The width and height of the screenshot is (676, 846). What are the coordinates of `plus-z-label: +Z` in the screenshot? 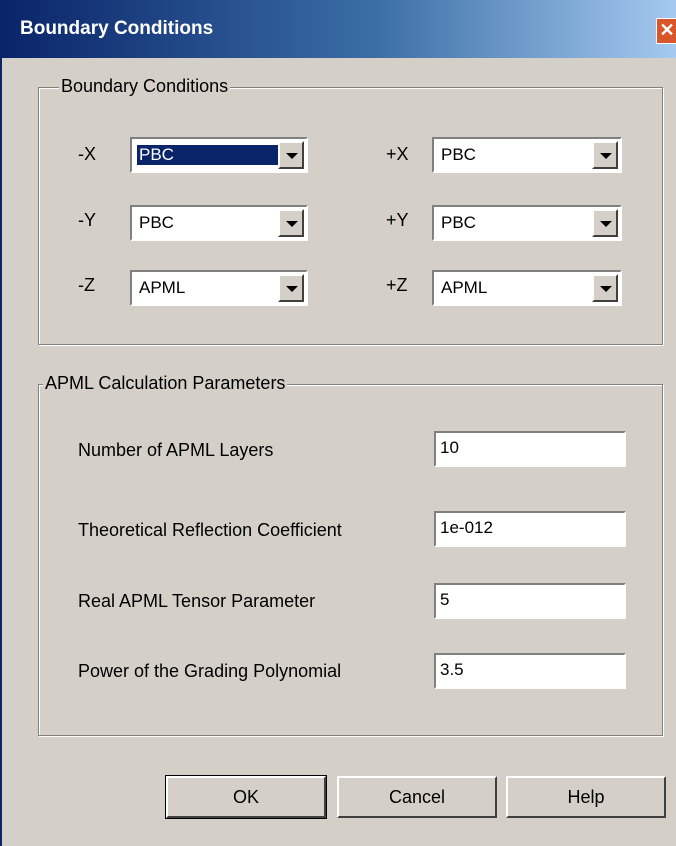 It's located at (397, 285).